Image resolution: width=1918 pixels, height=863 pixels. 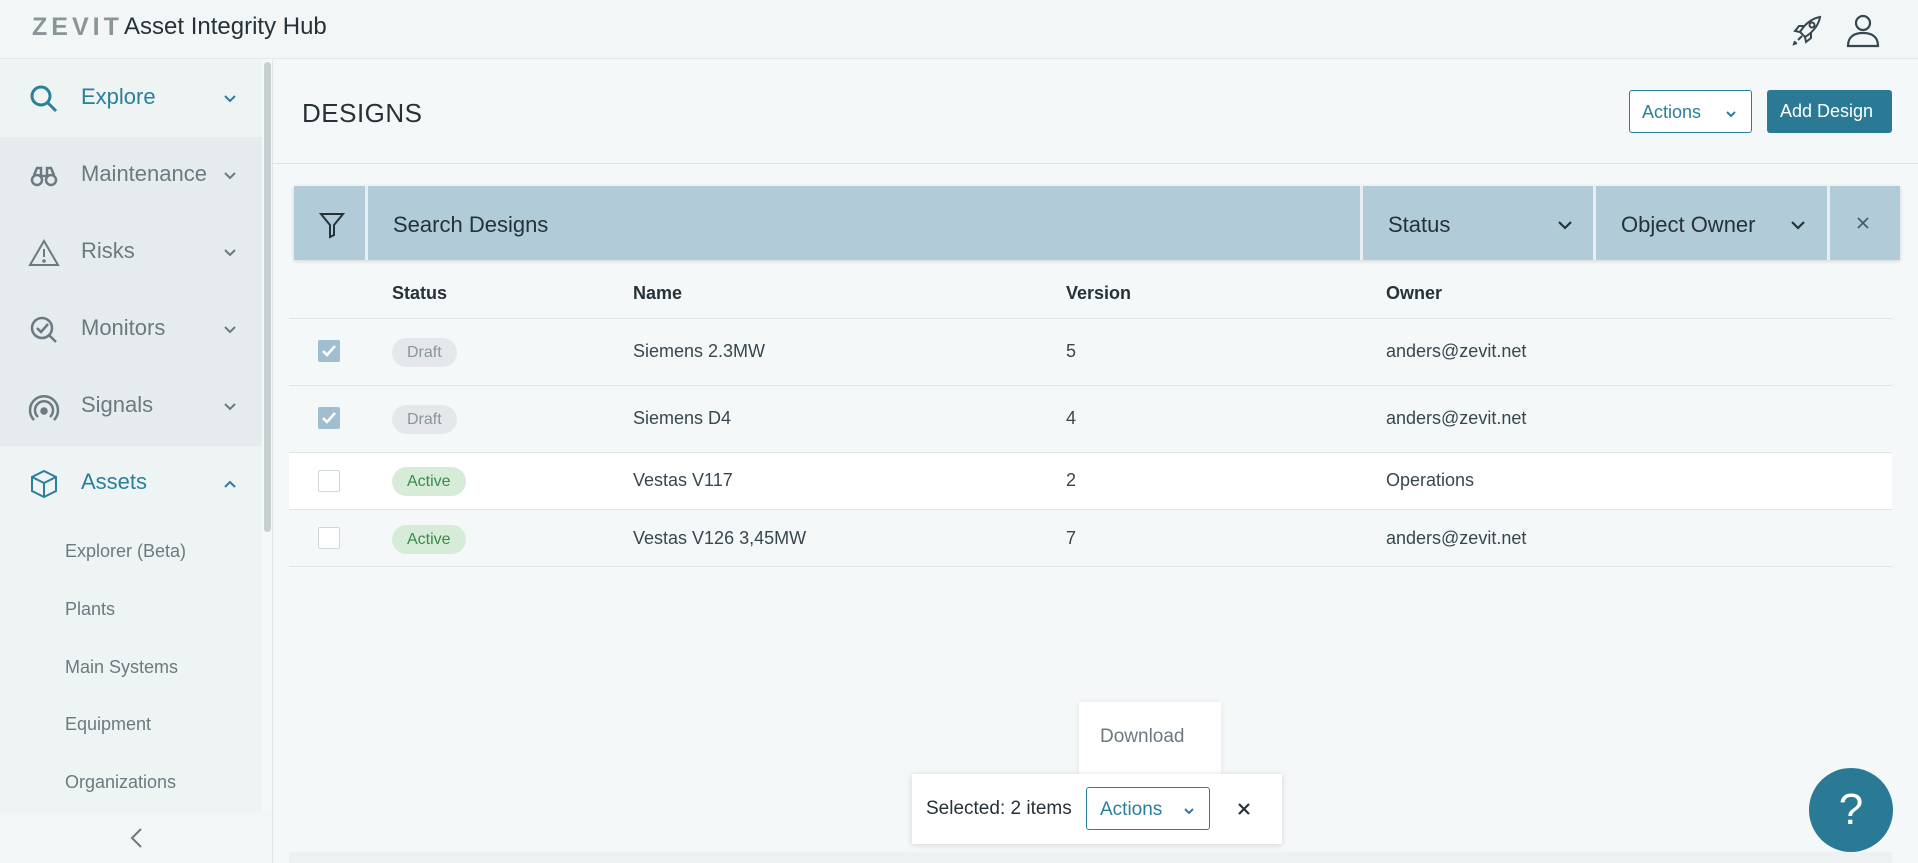 I want to click on status-filter-label: Status, so click(x=1419, y=224).